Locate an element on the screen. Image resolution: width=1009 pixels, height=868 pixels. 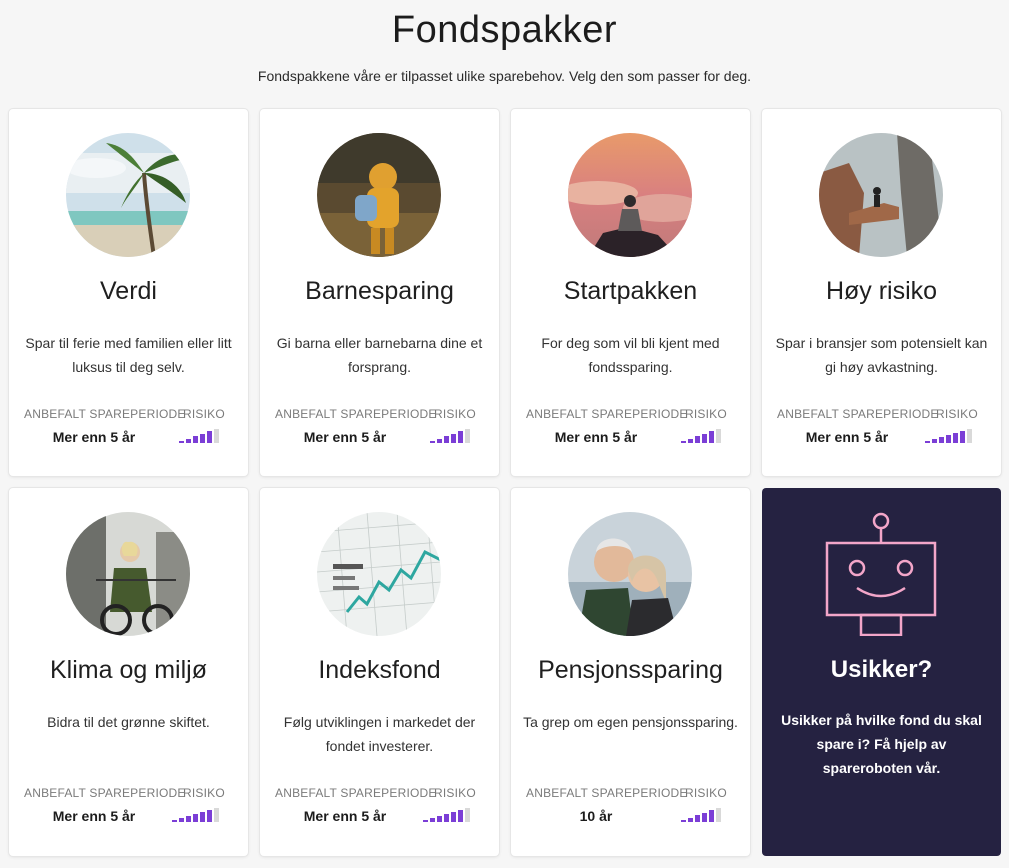
palm-beach-photo is located at coordinates (128, 195).